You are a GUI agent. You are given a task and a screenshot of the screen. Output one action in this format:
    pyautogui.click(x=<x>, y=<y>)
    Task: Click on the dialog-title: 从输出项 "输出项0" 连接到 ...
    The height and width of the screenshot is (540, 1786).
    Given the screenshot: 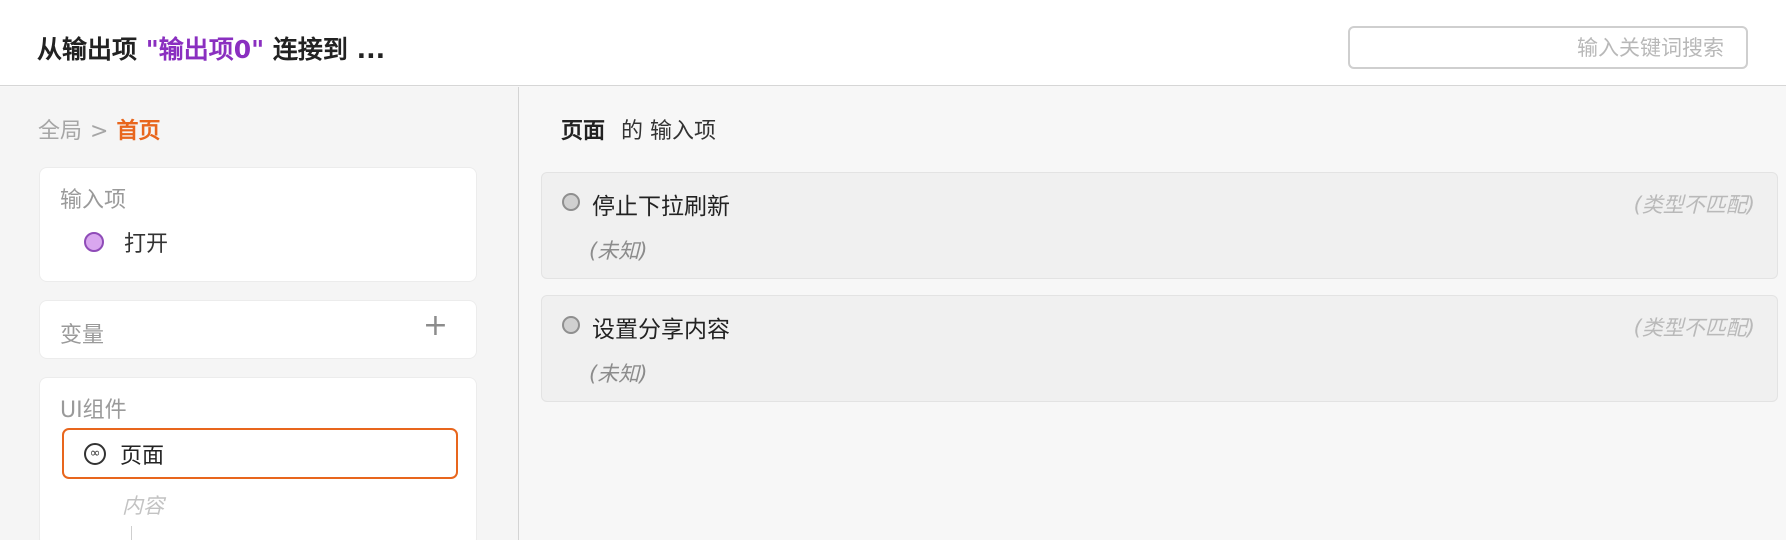 What is the action you would take?
    pyautogui.click(x=211, y=48)
    